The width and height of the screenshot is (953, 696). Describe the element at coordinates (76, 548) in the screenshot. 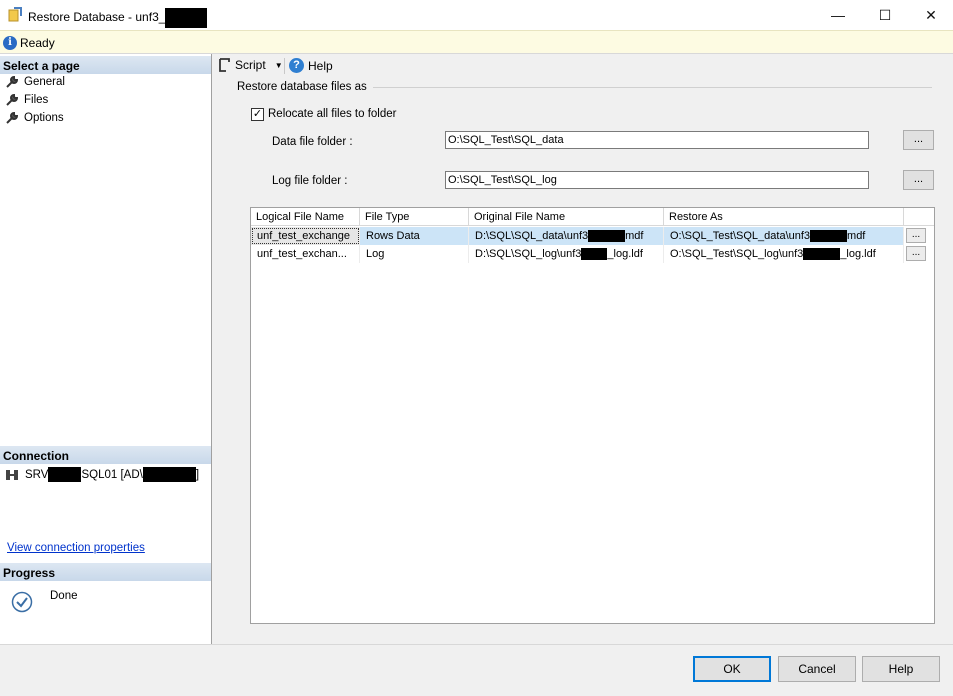

I see `view-connection-properties-link: View connection properties` at that location.